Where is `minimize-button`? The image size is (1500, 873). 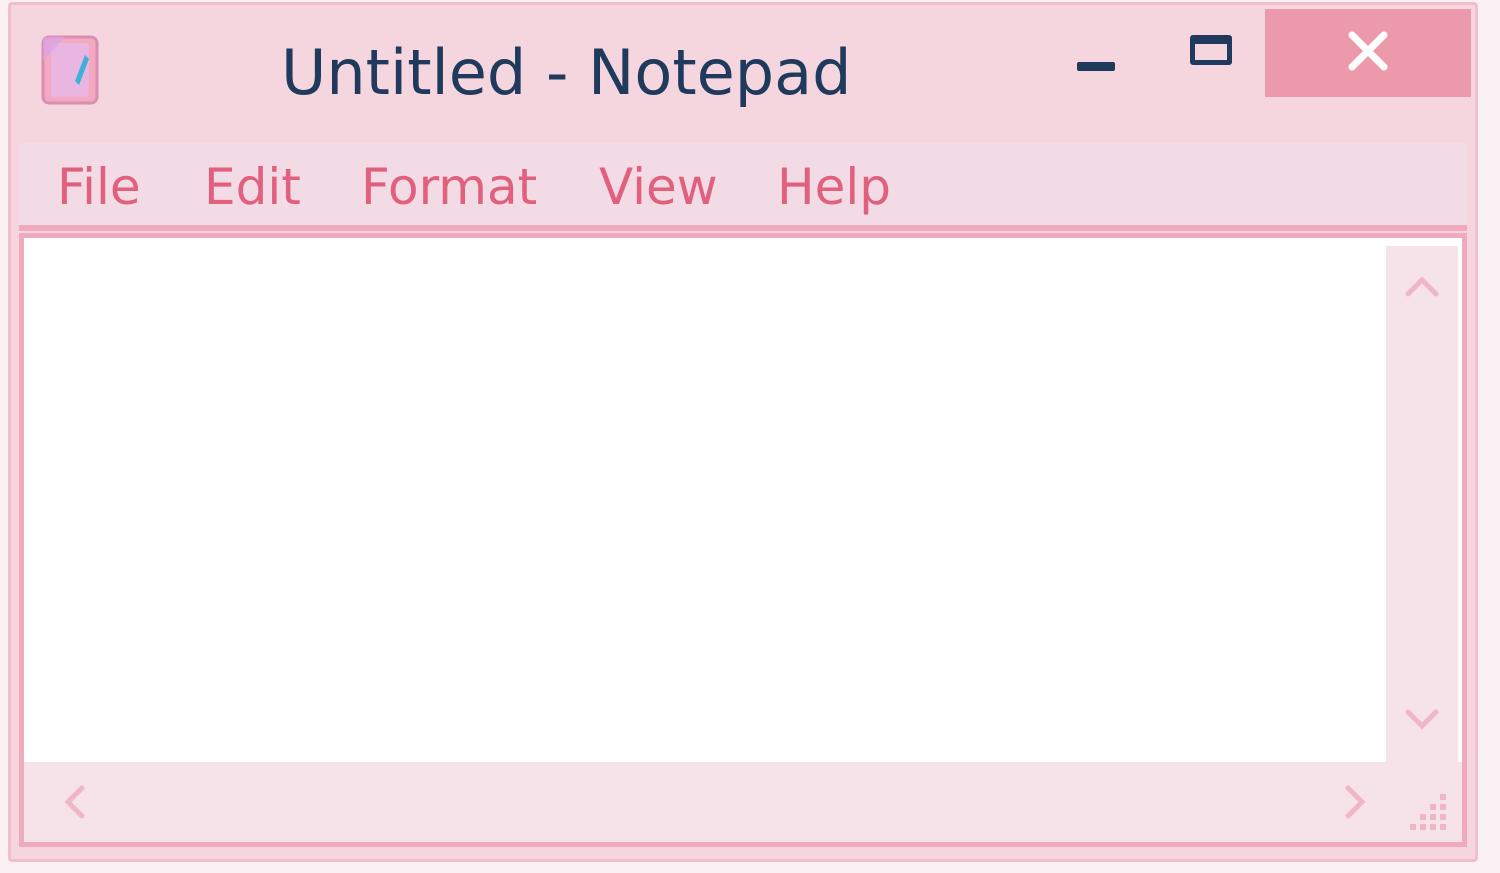 minimize-button is located at coordinates (1096, 53).